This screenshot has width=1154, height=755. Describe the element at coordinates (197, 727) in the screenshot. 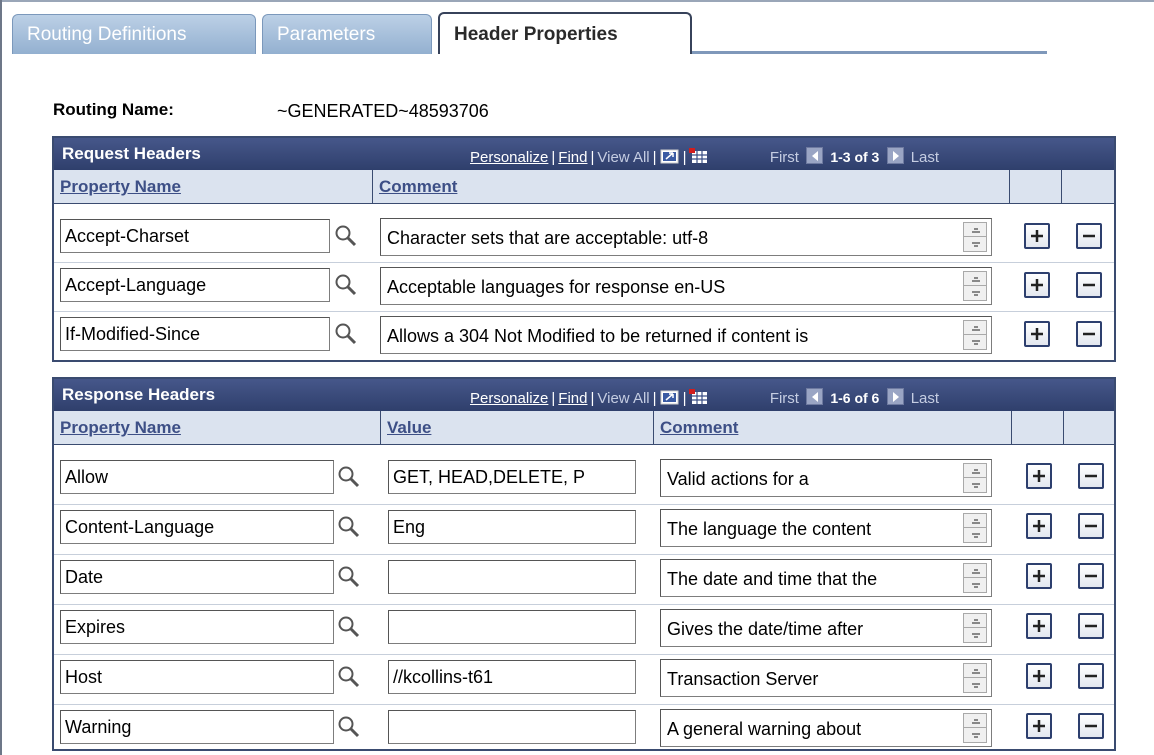

I see `property-name-field: Warning` at that location.